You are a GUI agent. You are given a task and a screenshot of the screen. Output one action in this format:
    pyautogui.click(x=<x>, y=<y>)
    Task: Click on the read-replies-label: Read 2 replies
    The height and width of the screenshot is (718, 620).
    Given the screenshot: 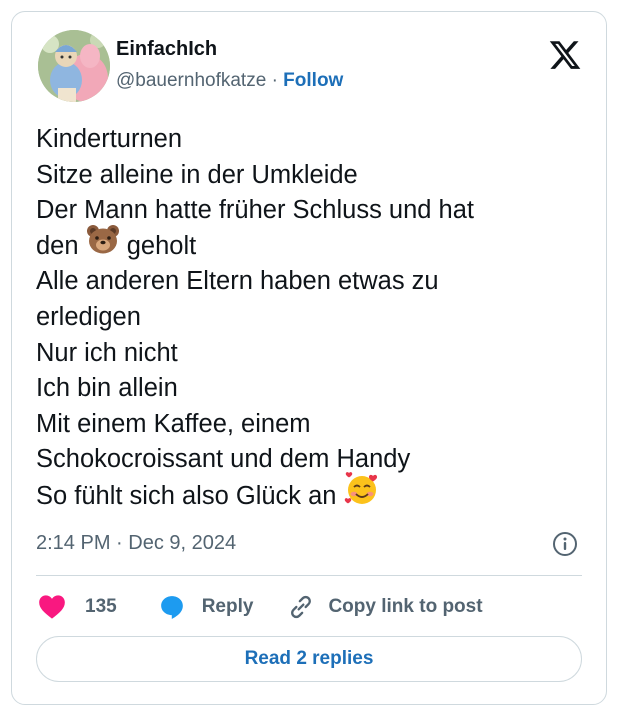 What is the action you would take?
    pyautogui.click(x=309, y=658)
    